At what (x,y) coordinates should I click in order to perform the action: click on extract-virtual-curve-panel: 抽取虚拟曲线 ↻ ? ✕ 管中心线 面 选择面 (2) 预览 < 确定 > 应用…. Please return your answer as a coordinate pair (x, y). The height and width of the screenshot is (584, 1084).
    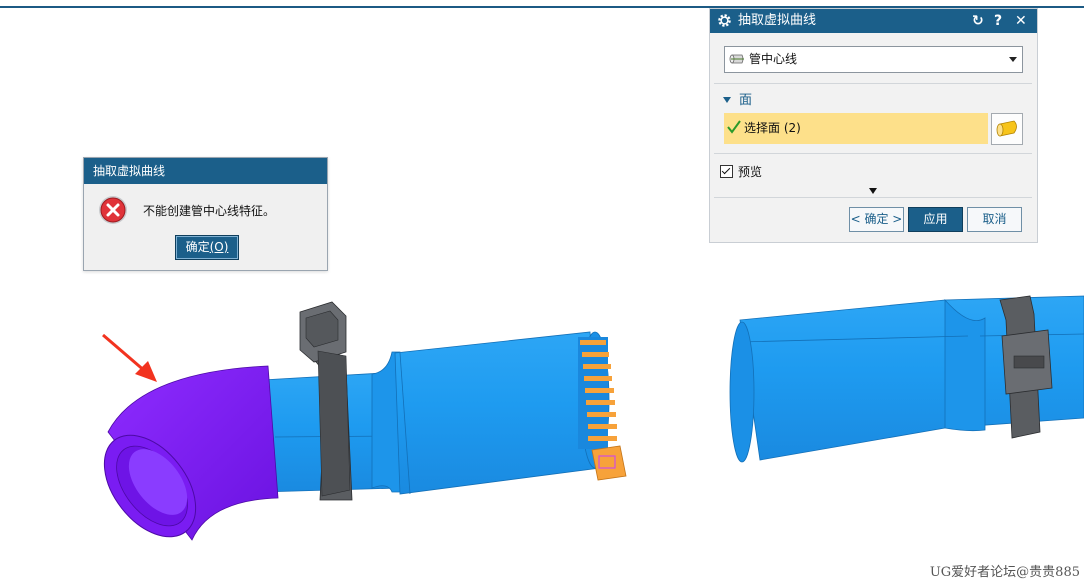
    Looking at the image, I should click on (873, 125).